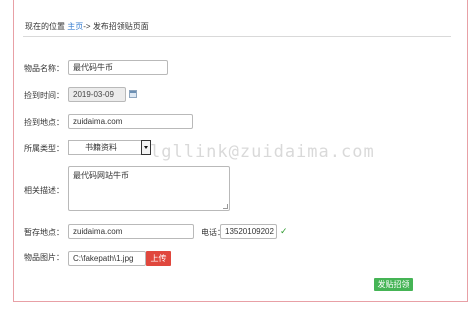 This screenshot has height=316, width=474. I want to click on category-selected-value: 书籍资料, so click(101, 147).